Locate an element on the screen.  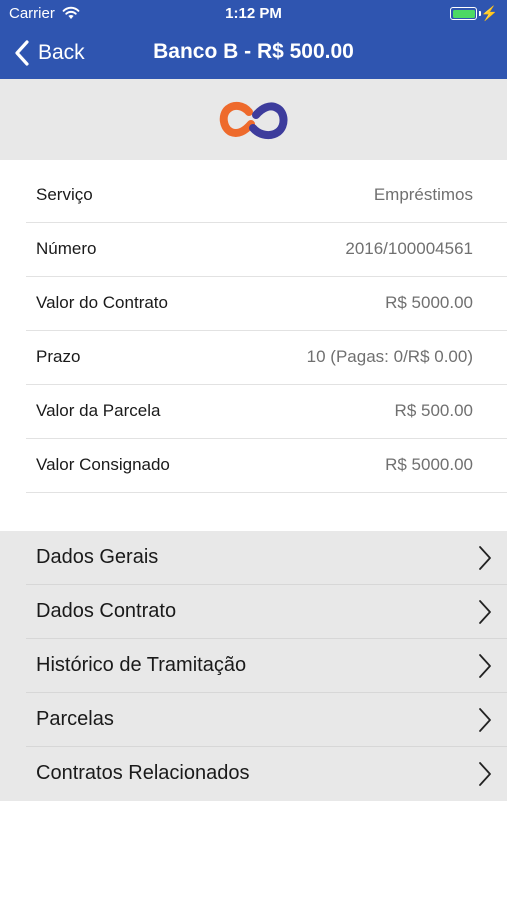
menu-item-label: Histórico de Tramitação is located at coordinates (141, 665).